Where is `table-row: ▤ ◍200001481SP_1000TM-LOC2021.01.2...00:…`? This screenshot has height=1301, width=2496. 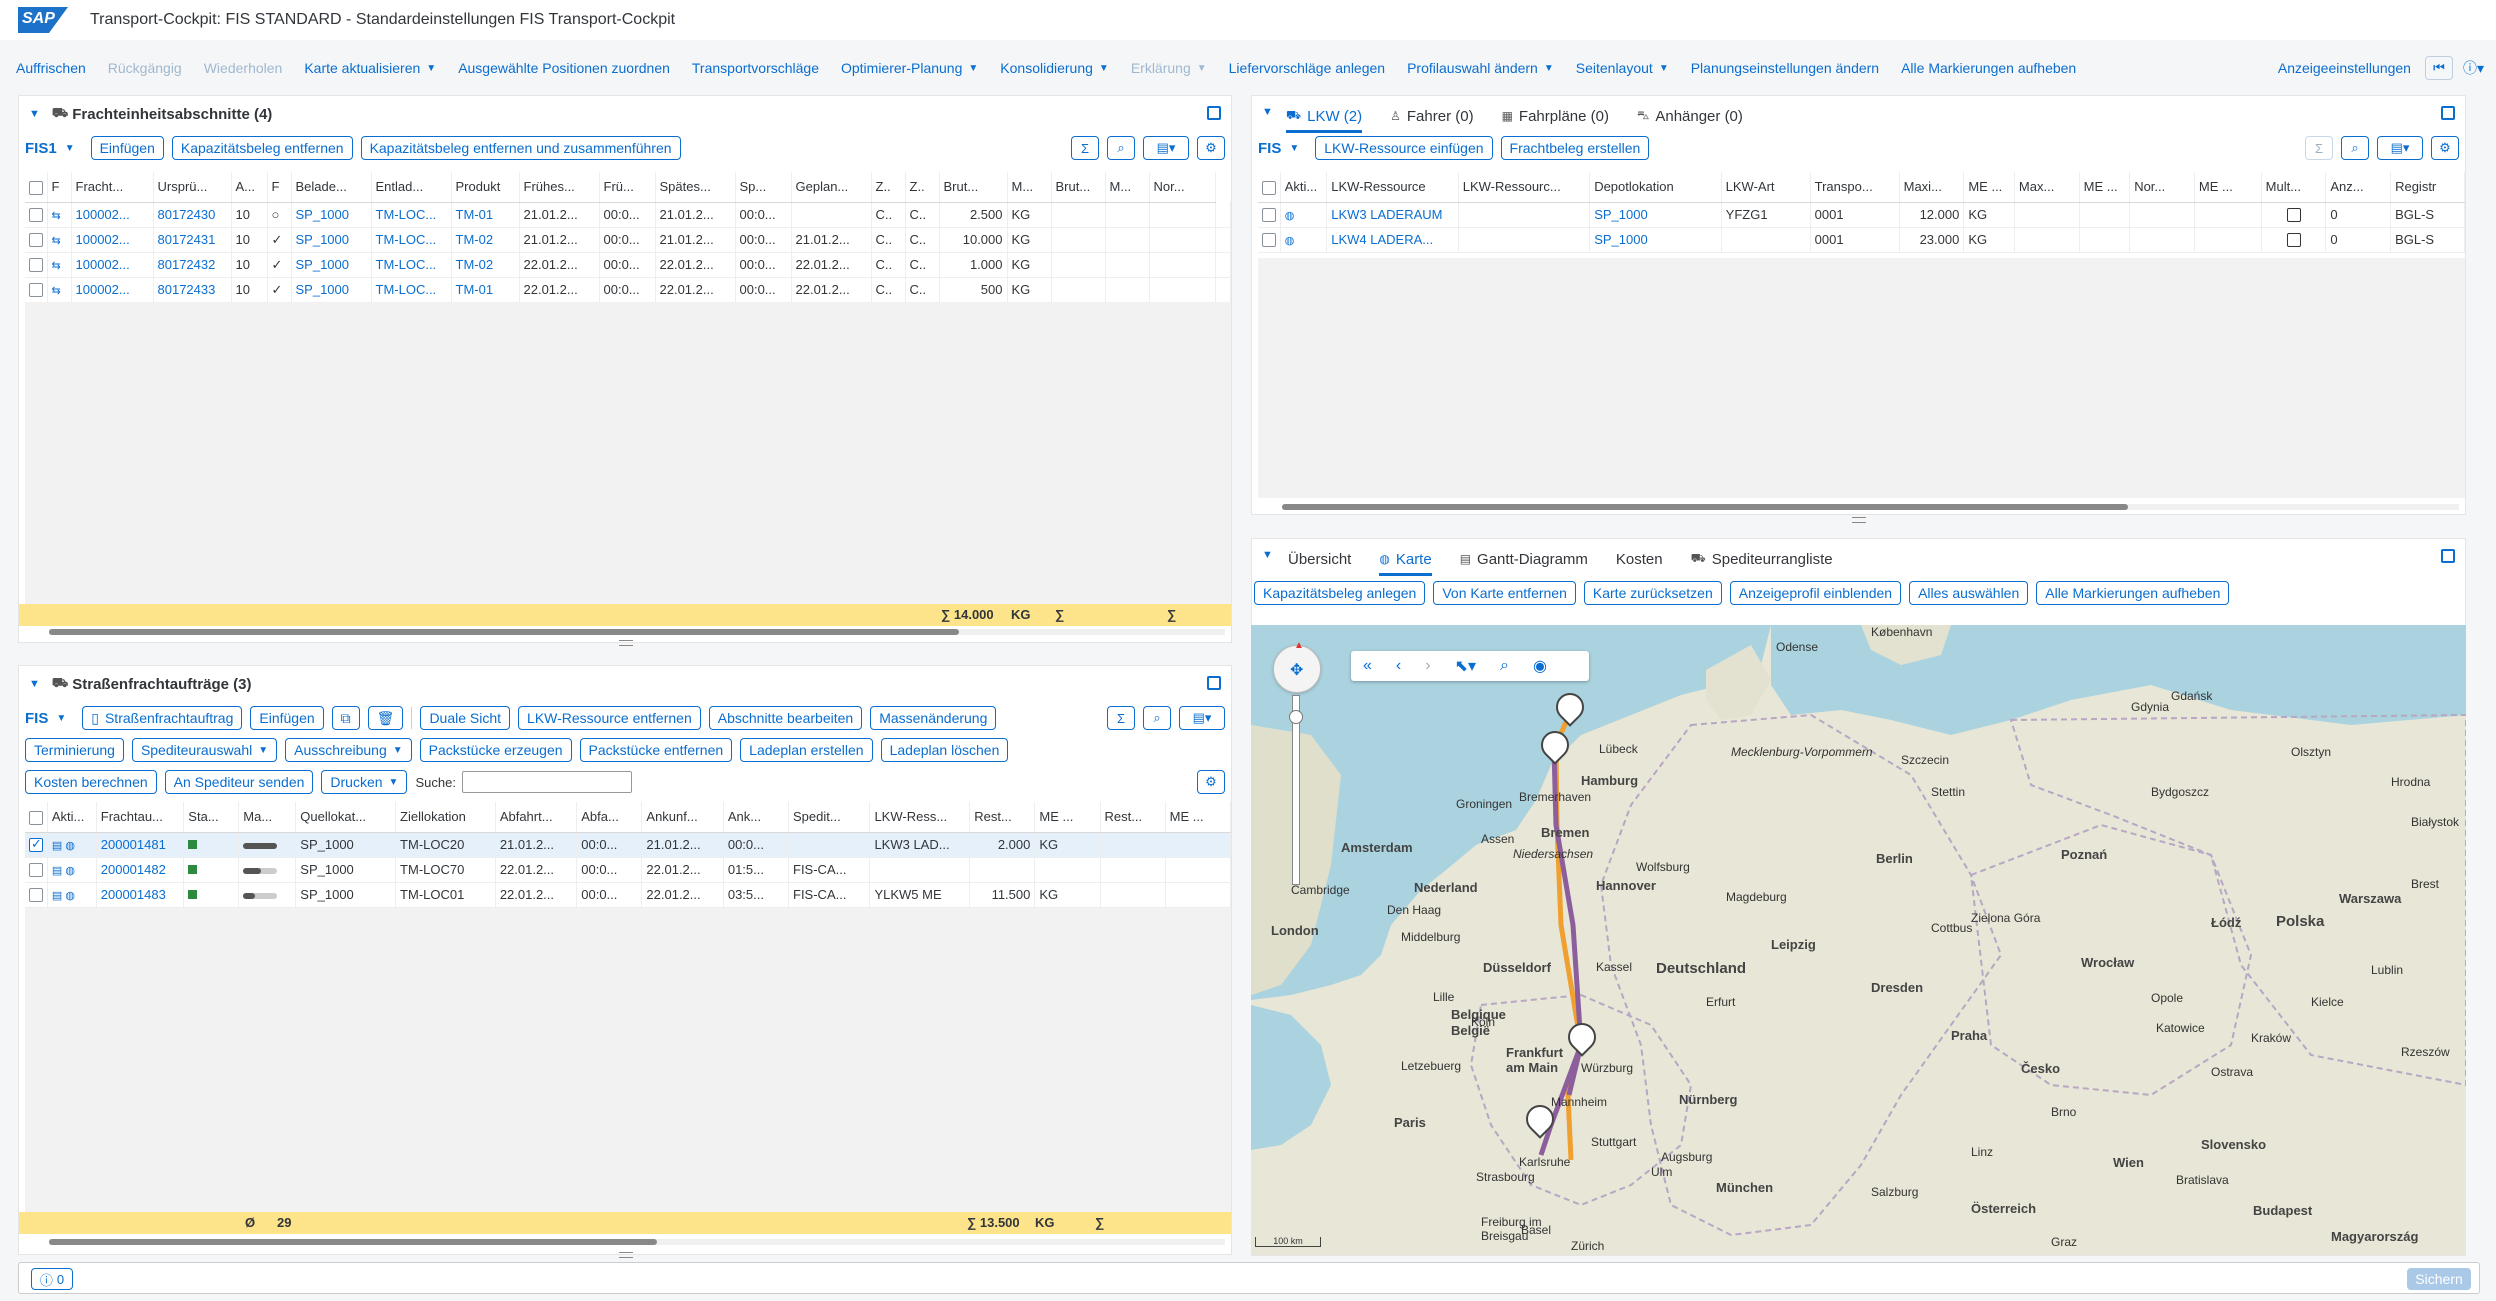
table-row: ▤ ◍200001481SP_1000TM-LOC2021.01.2...00:… is located at coordinates (628, 845).